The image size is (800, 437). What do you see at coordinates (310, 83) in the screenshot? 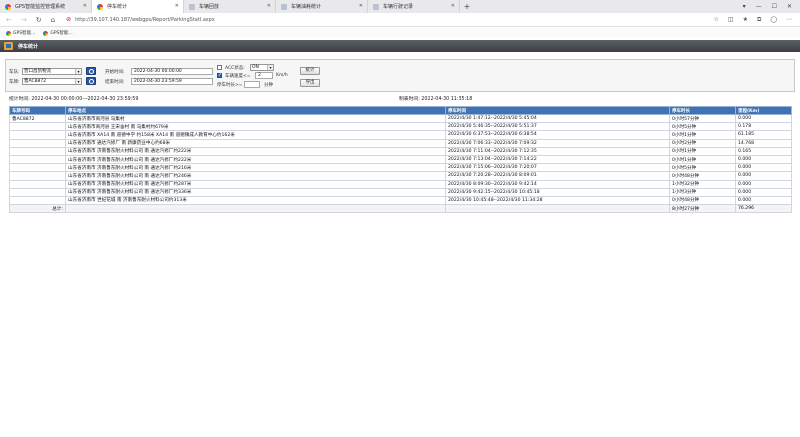
I see `export-button: 导出` at bounding box center [310, 83].